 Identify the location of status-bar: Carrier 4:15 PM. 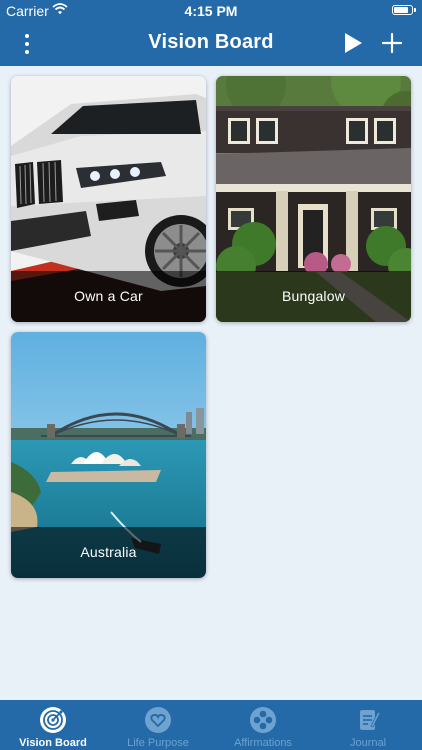
(211, 11).